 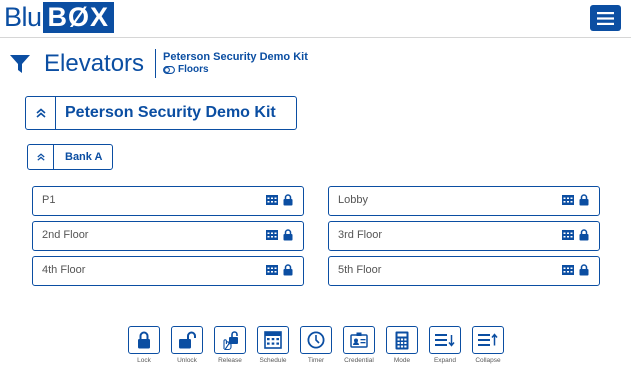 What do you see at coordinates (49, 200) in the screenshot?
I see `floor-name: P1` at bounding box center [49, 200].